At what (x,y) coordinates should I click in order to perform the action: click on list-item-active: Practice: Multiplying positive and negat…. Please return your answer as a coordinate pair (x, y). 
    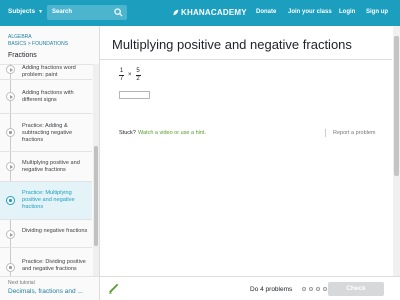
    Looking at the image, I should click on (46, 201).